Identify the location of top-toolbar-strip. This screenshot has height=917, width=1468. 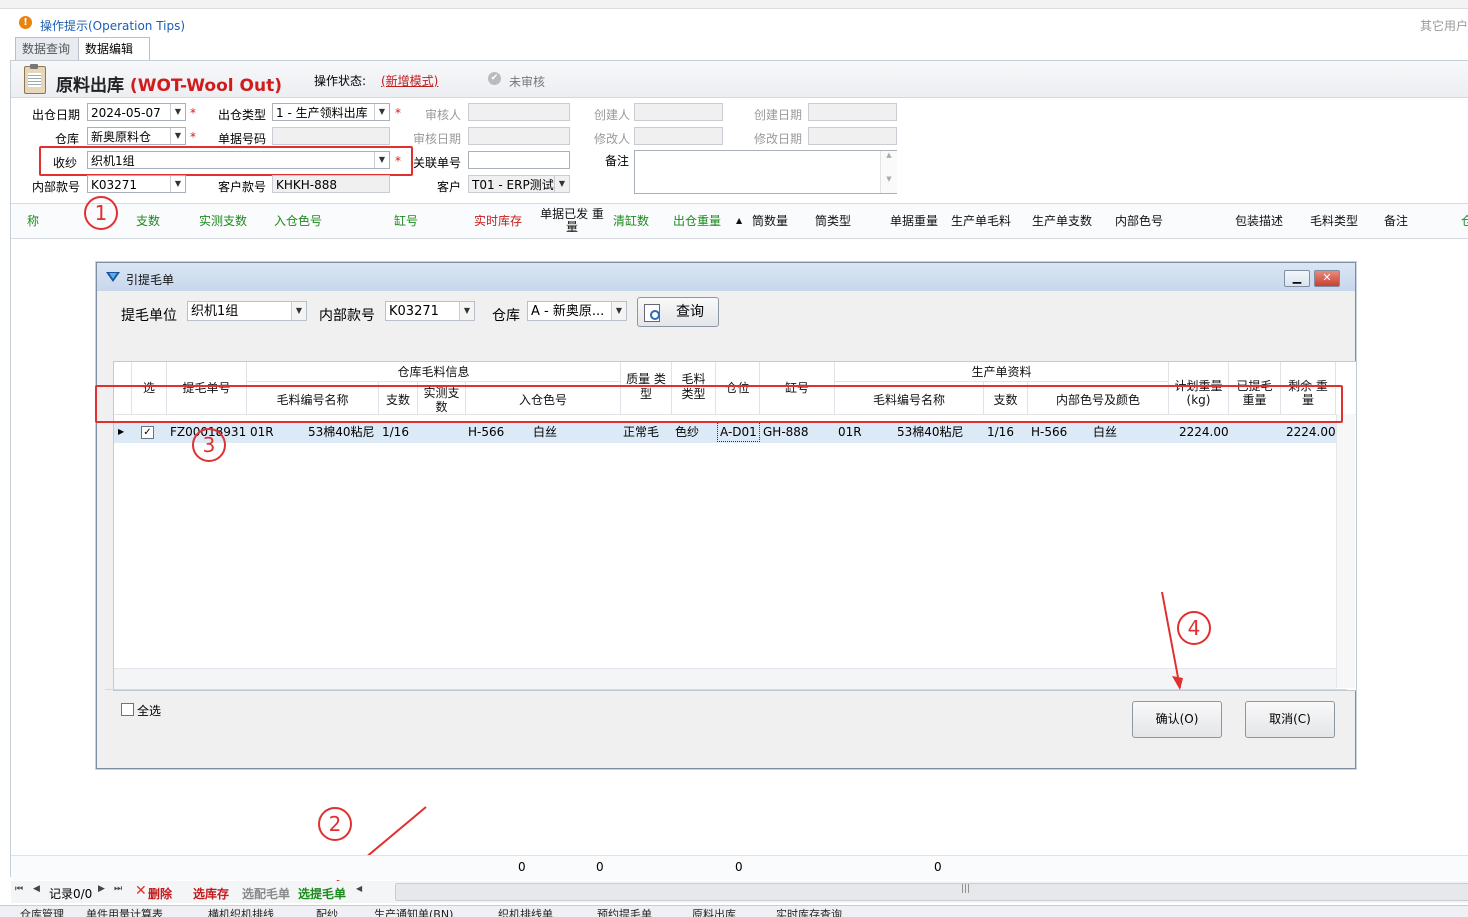
(734, 4).